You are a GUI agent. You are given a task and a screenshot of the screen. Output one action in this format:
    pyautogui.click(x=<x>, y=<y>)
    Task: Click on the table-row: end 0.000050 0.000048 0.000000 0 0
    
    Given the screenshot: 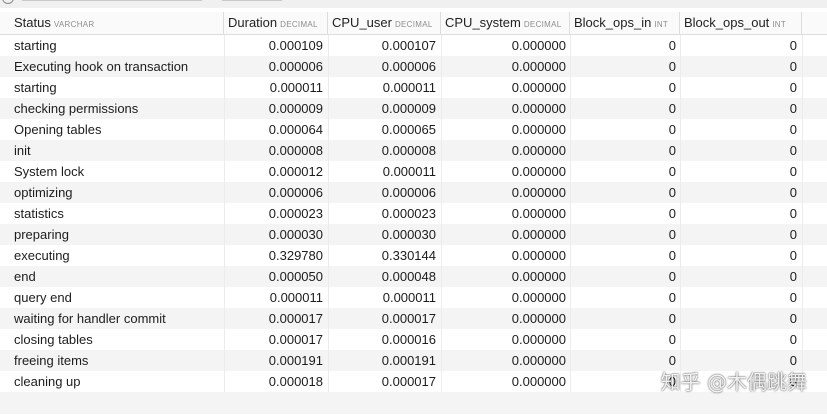 What is the action you would take?
    pyautogui.click(x=413, y=276)
    